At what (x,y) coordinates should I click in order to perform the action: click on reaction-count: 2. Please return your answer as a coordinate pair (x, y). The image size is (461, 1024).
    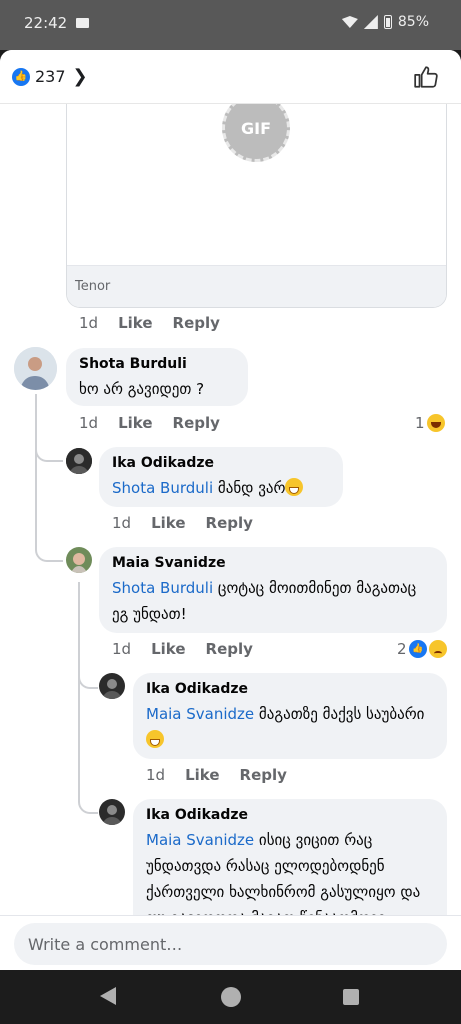
    Looking at the image, I should click on (402, 649).